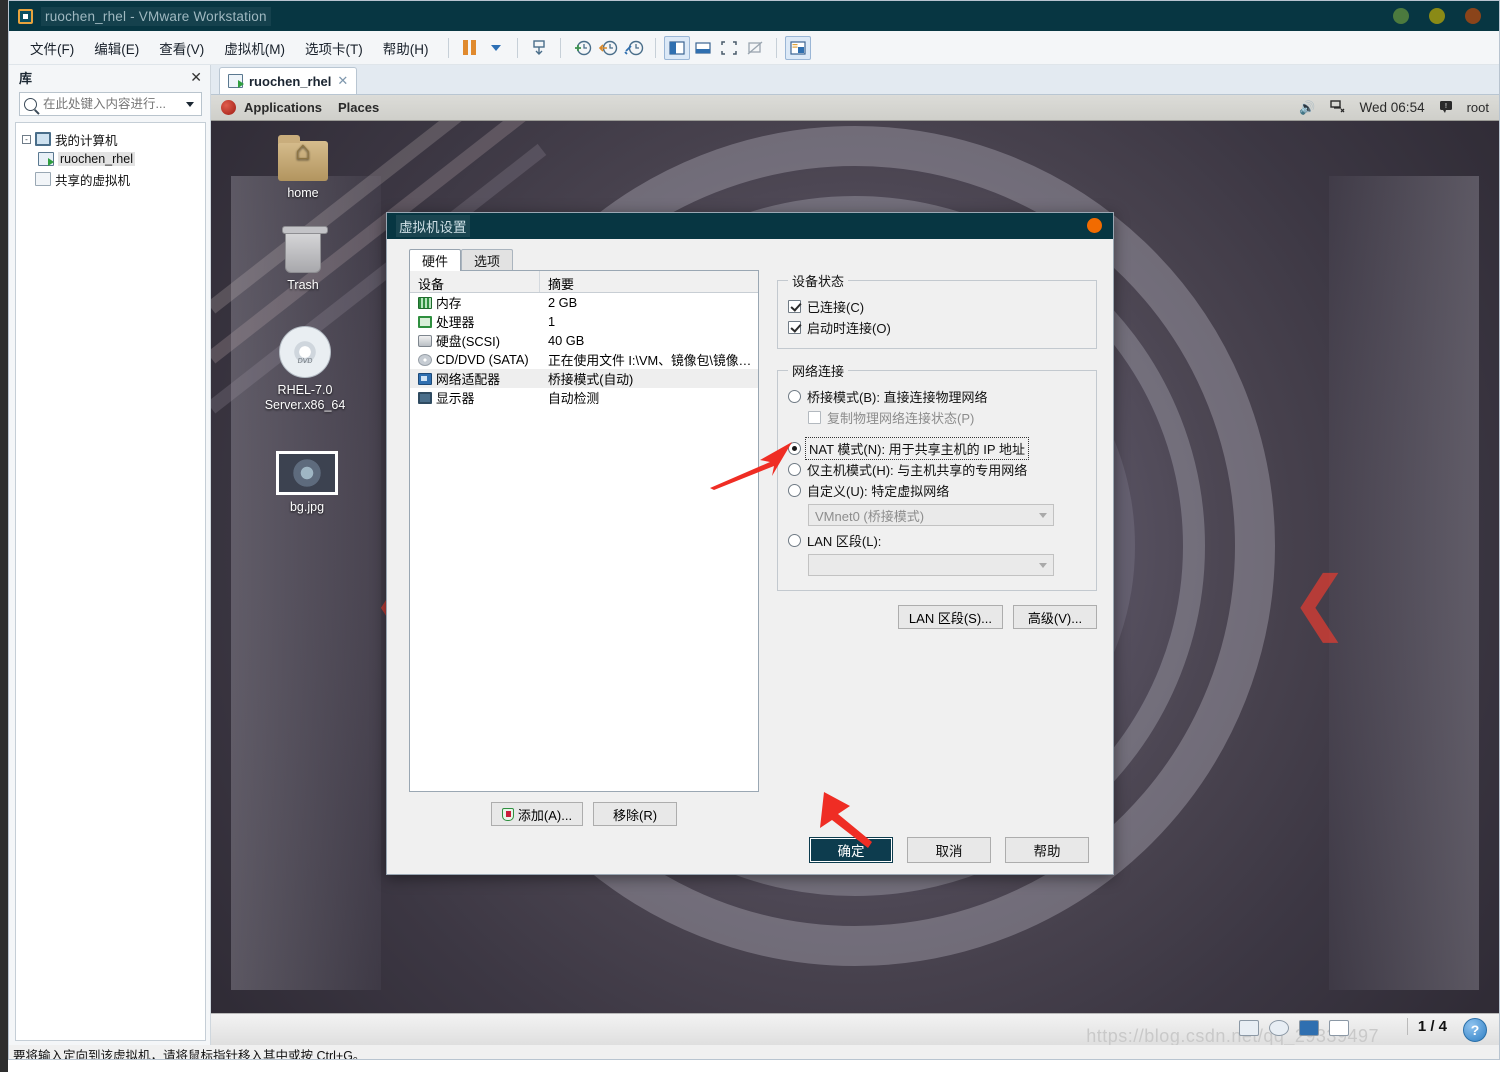  Describe the element at coordinates (482, 359) in the screenshot. I see `device-name: CD/DVD (SATA)` at that location.